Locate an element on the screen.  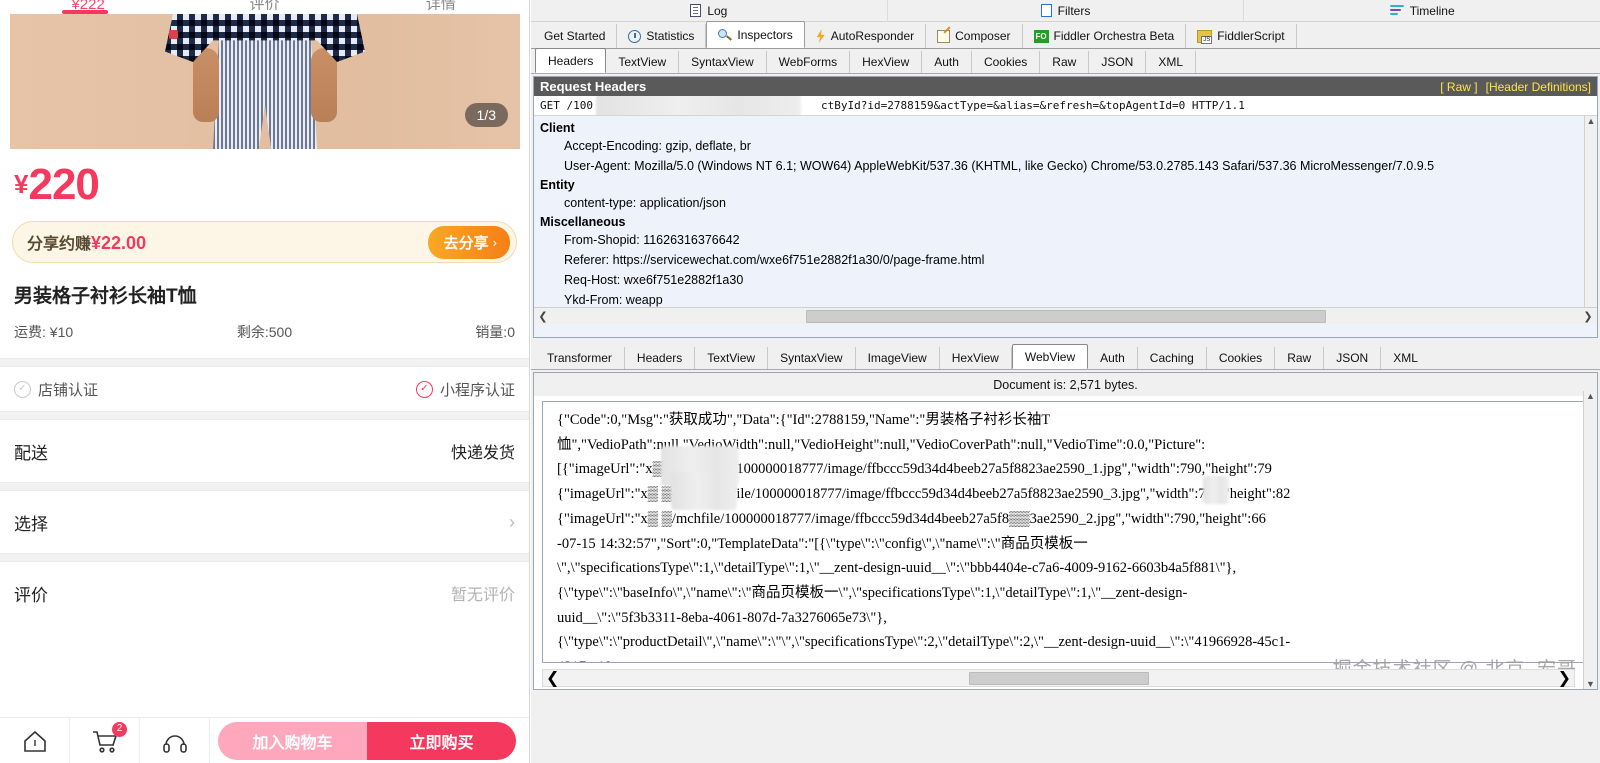
delivery-label: 配送 is located at coordinates (31, 453).